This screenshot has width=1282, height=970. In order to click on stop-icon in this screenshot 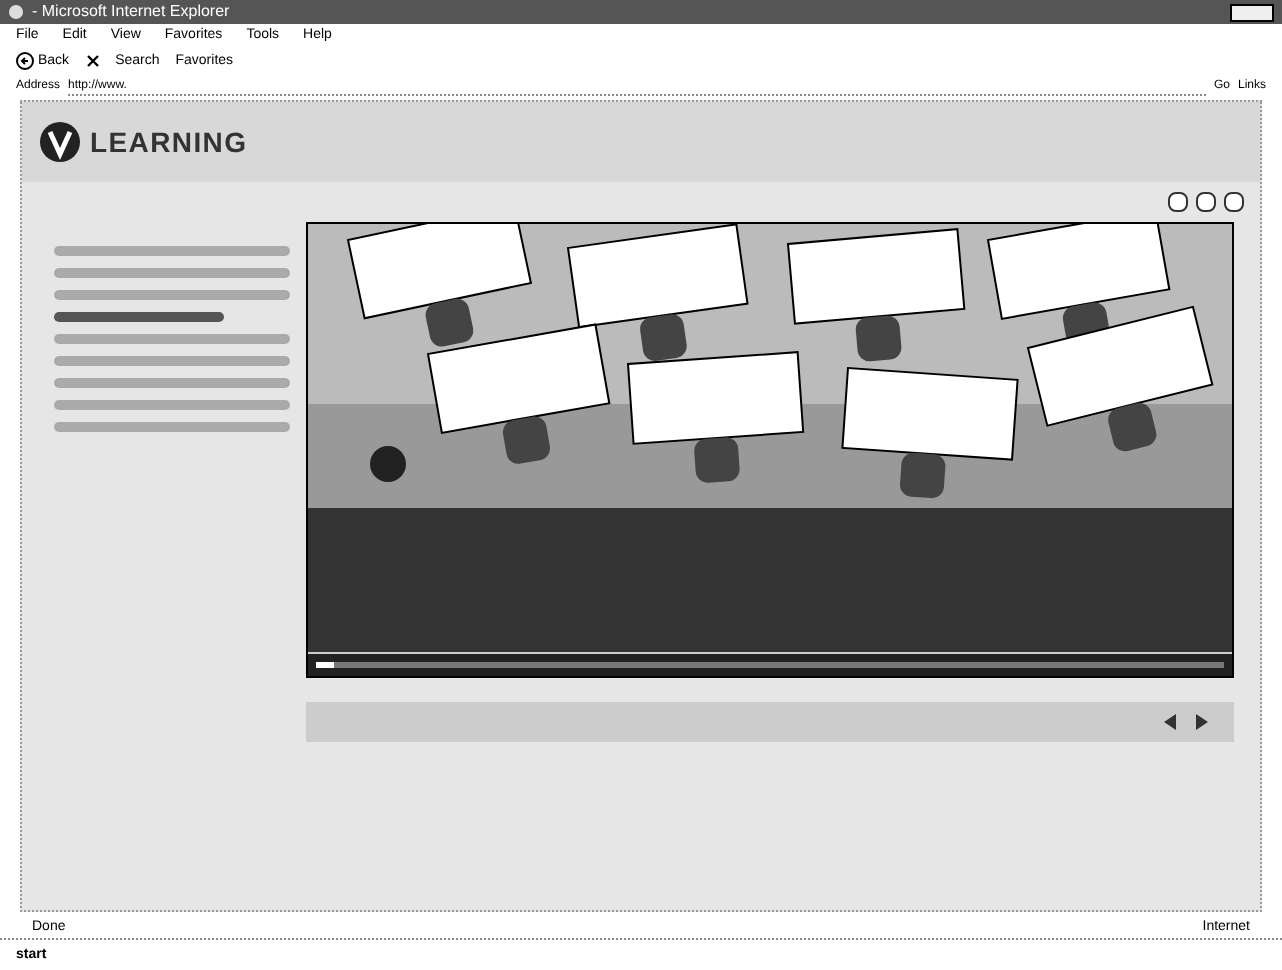, I will do `click(92, 61)`.